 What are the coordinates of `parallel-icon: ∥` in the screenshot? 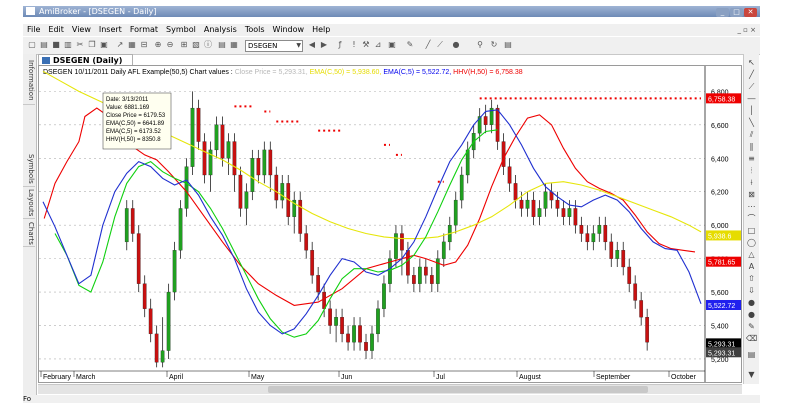 It's located at (751, 147).